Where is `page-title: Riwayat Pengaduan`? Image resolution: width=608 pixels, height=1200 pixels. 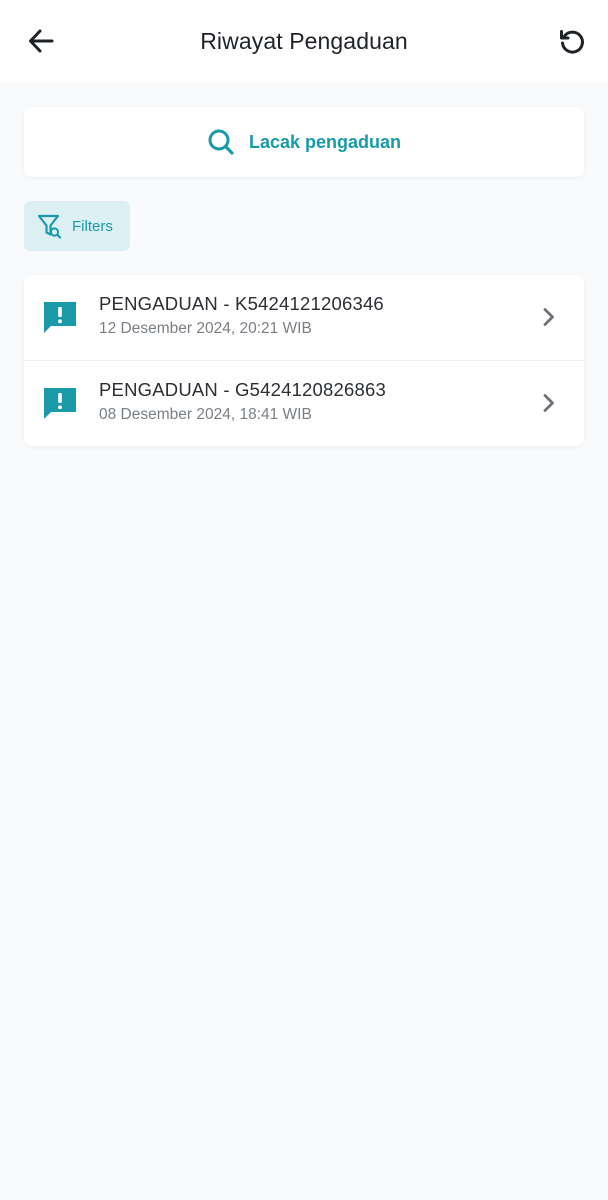
page-title: Riwayat Pengaduan is located at coordinates (304, 40).